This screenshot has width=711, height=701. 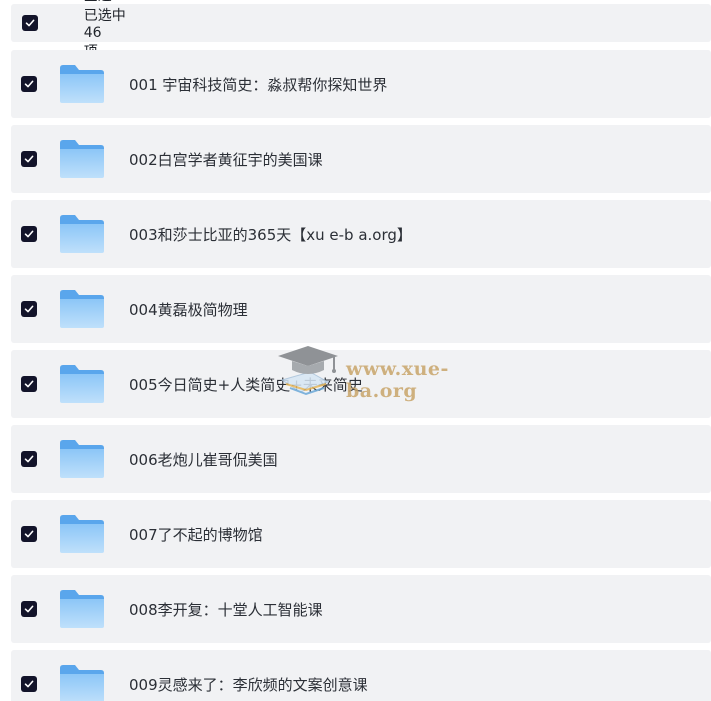 I want to click on folder-row: 002白宫学者黄征宇的美国课, so click(x=361, y=159).